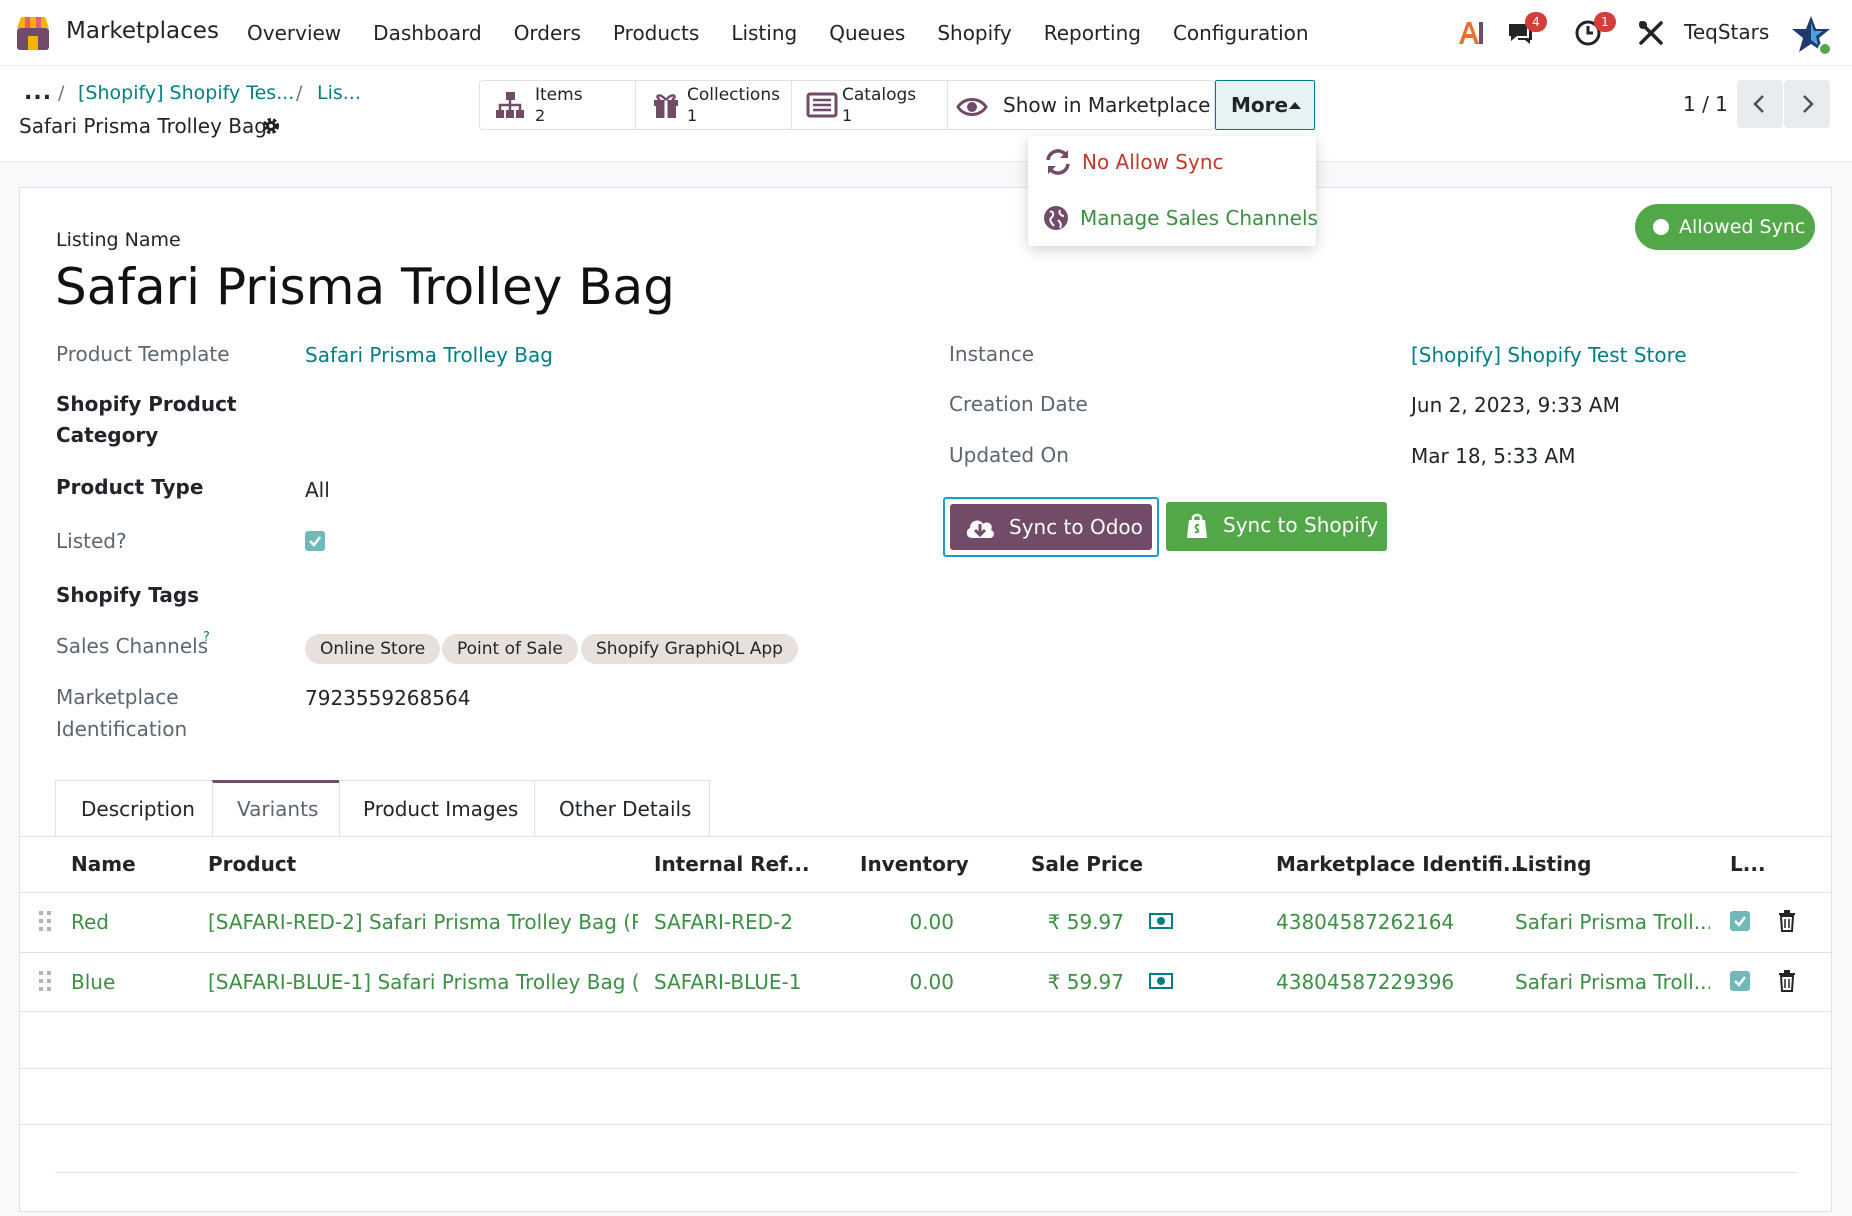 This screenshot has width=1852, height=1216. Describe the element at coordinates (1549, 355) in the screenshot. I see `instance-link: [Shopify] Shopify Test Store` at that location.